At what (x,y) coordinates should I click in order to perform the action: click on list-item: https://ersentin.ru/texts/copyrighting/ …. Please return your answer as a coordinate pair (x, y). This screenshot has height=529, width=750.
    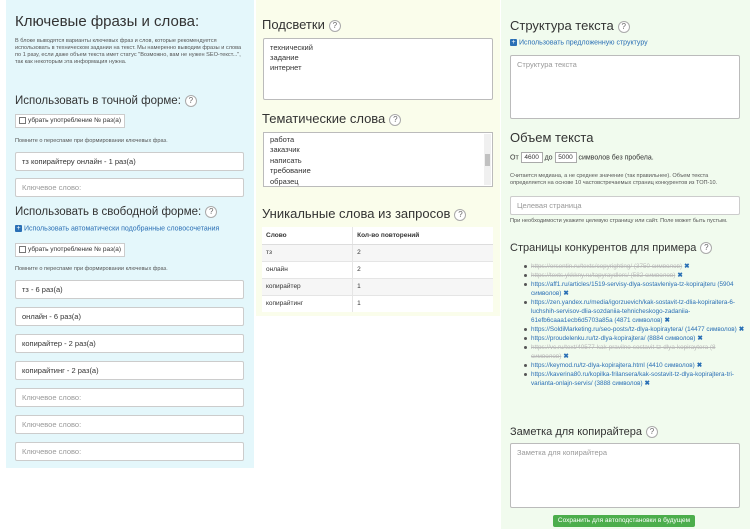
    Looking at the image, I should click on (634, 266).